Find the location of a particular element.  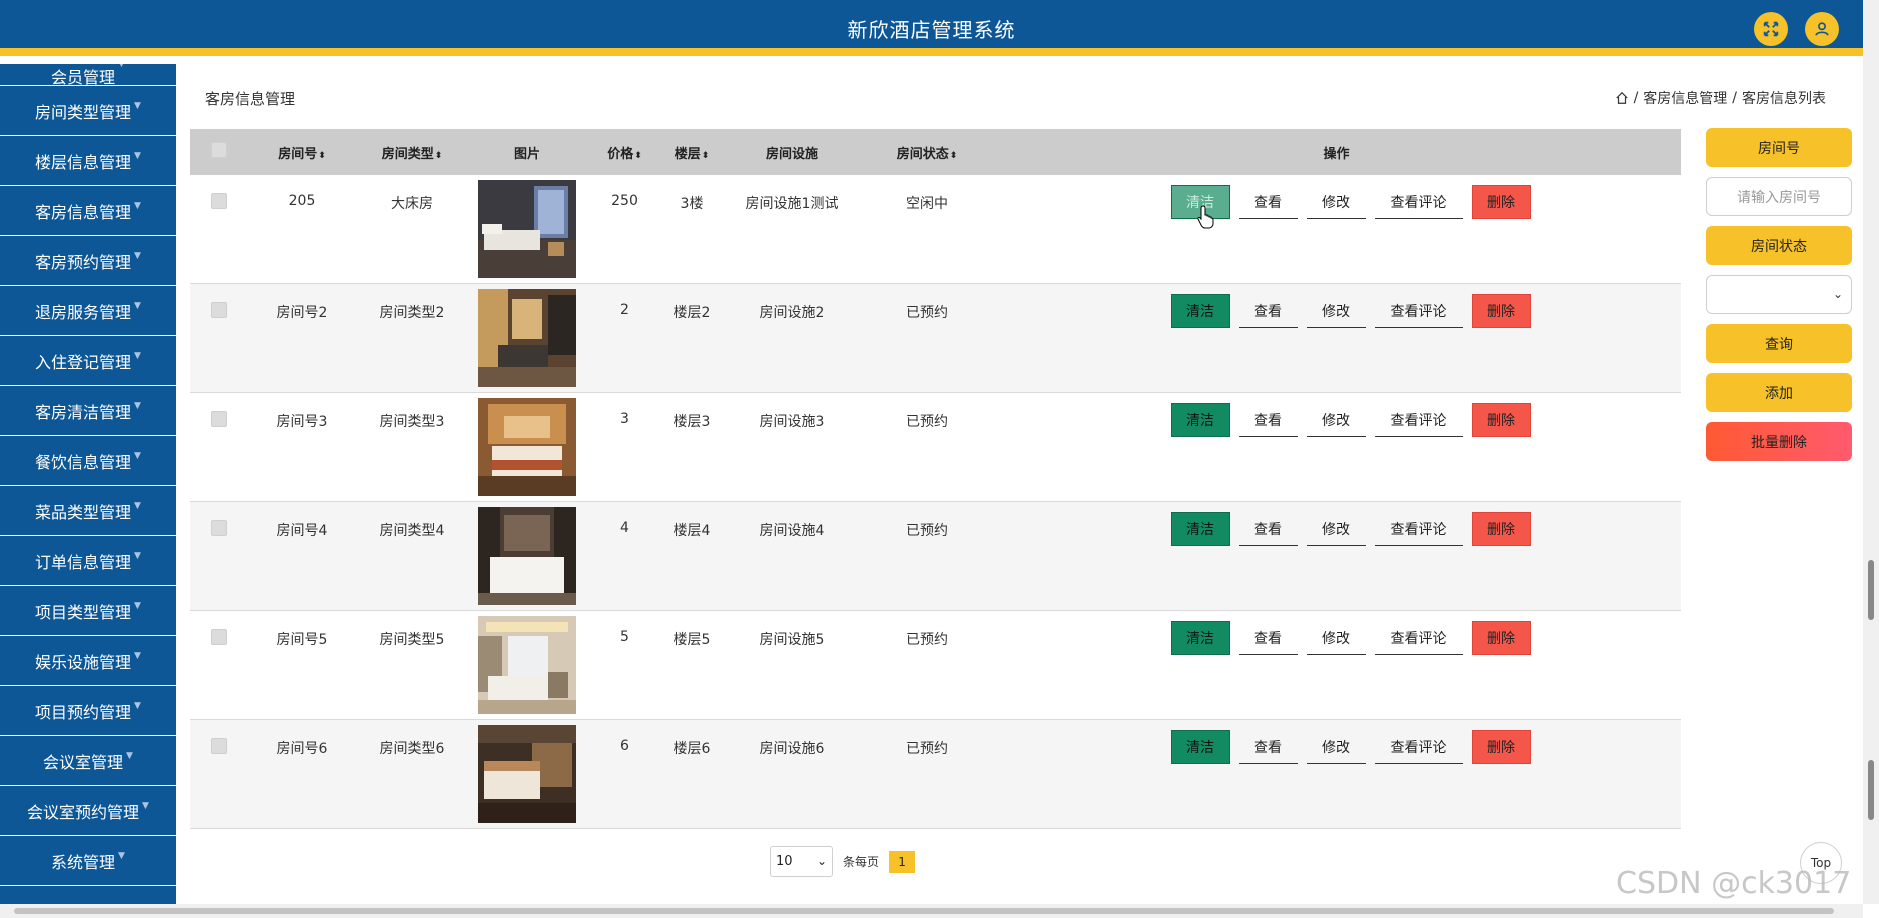

page-title: 客房信息管理 is located at coordinates (250, 99).